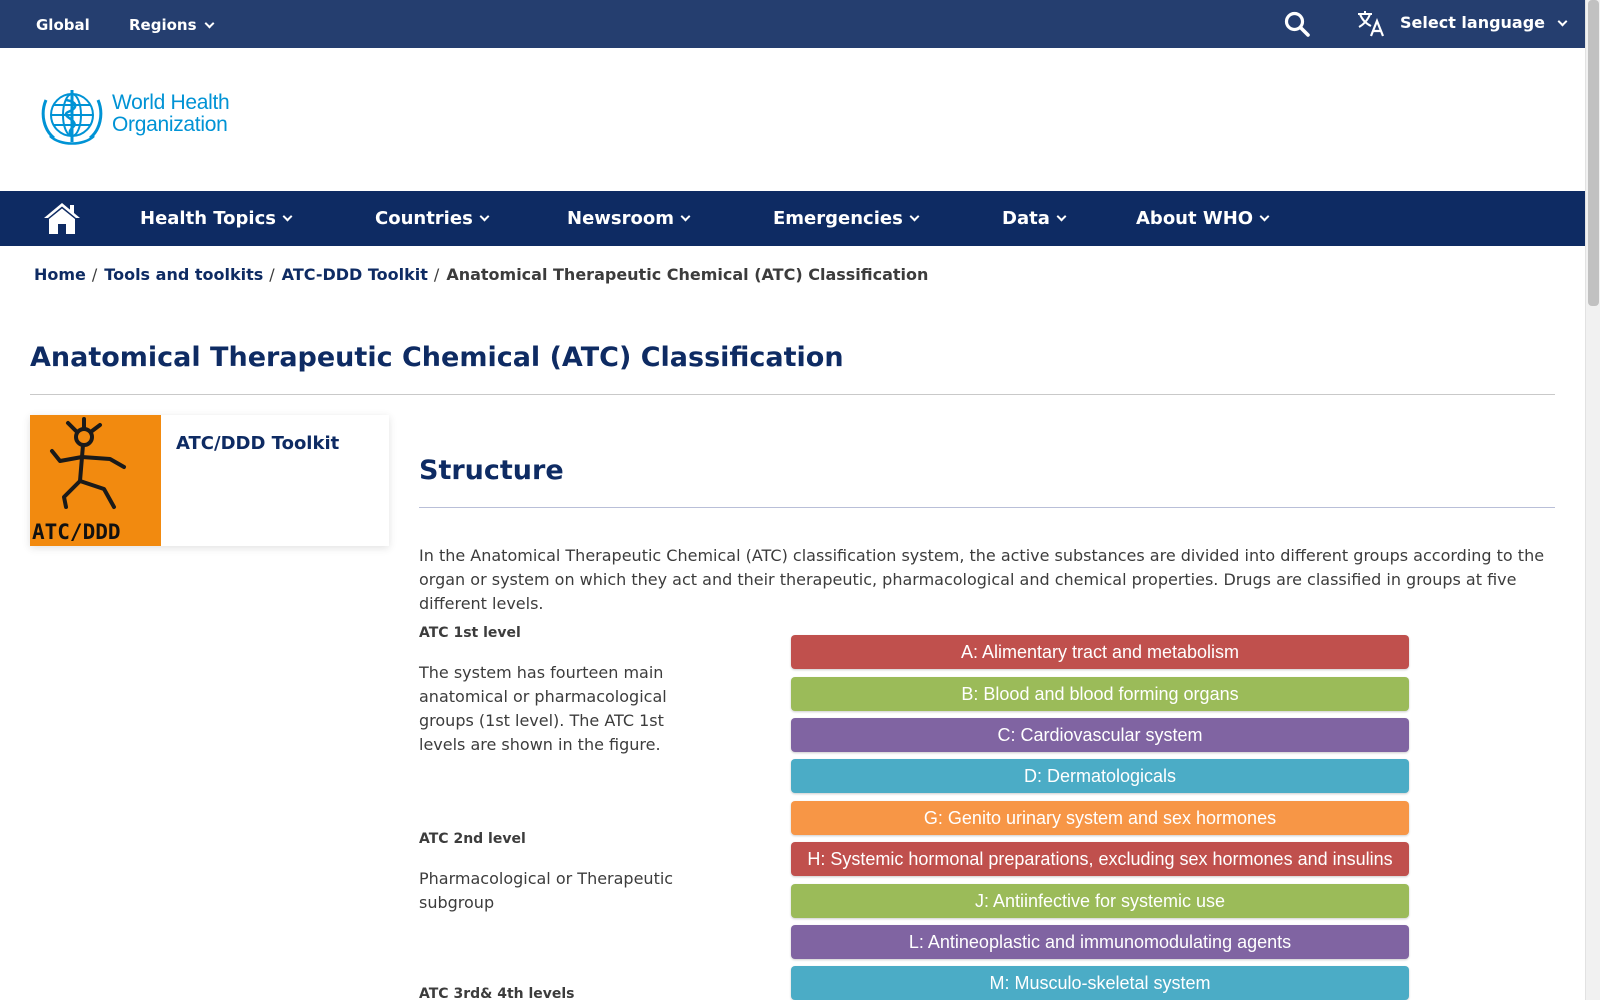  I want to click on nav-label: Health Topics, so click(208, 218).